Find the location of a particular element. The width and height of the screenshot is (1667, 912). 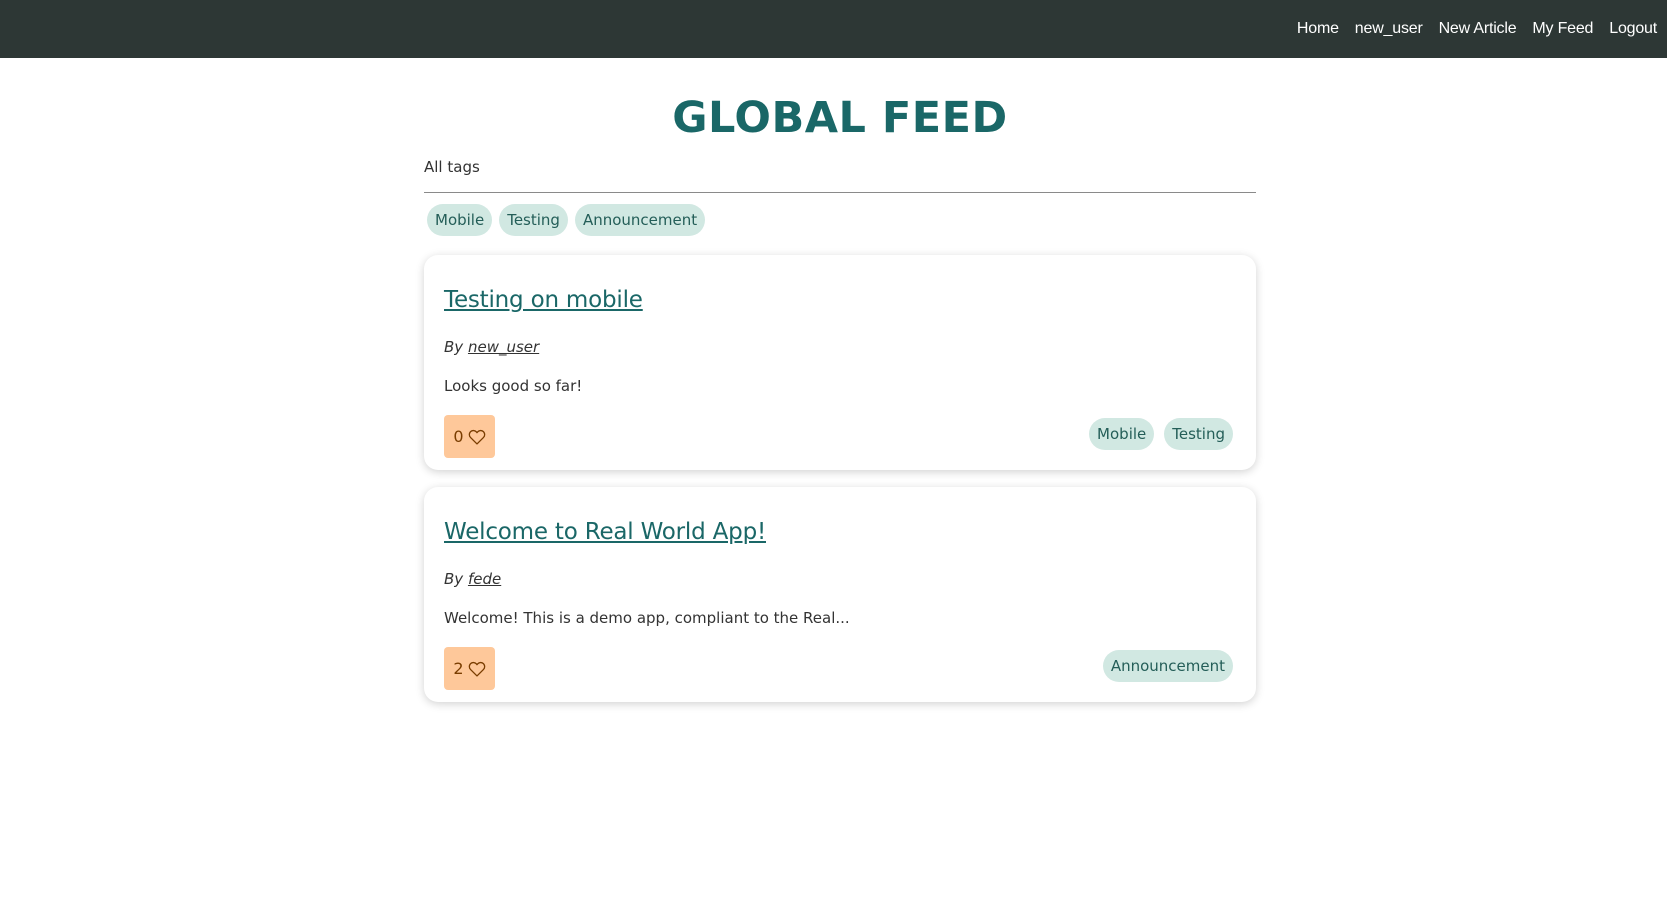

like-button: 2 is located at coordinates (469, 668).